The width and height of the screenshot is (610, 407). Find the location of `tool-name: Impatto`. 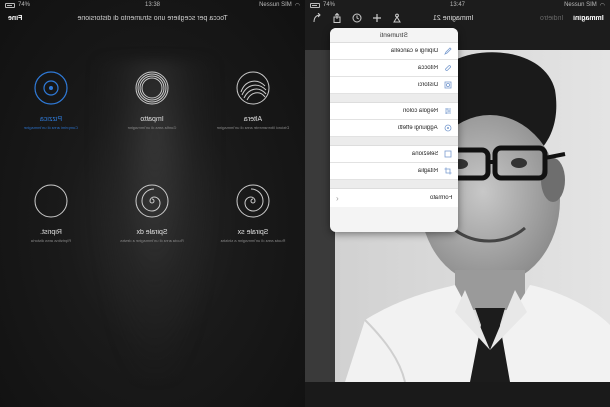

tool-name: Impatto is located at coordinates (152, 119).